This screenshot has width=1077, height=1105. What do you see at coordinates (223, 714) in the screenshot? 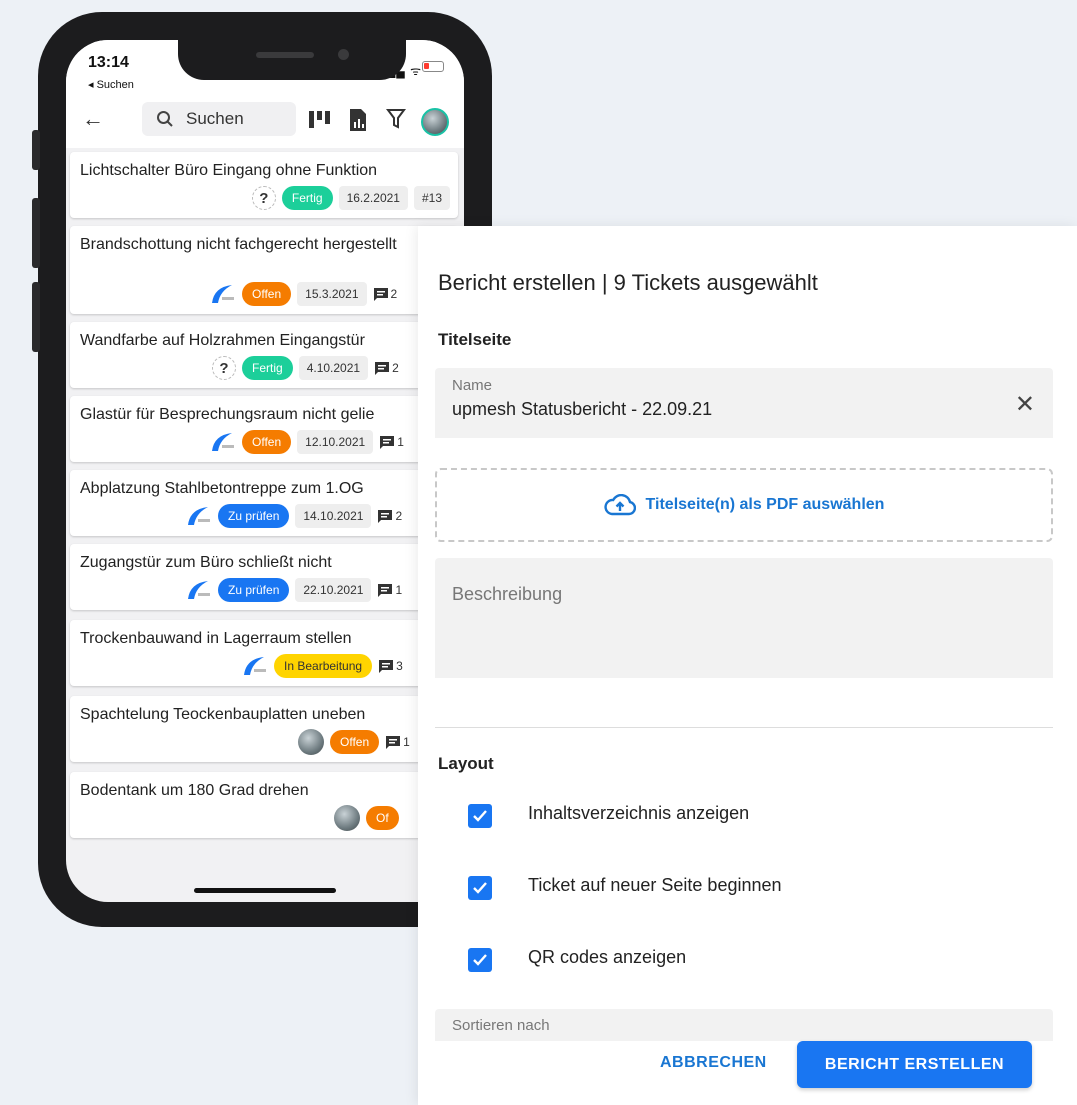
I see `ticket-title: Spachtelung Teockenbauplatten uneben` at bounding box center [223, 714].